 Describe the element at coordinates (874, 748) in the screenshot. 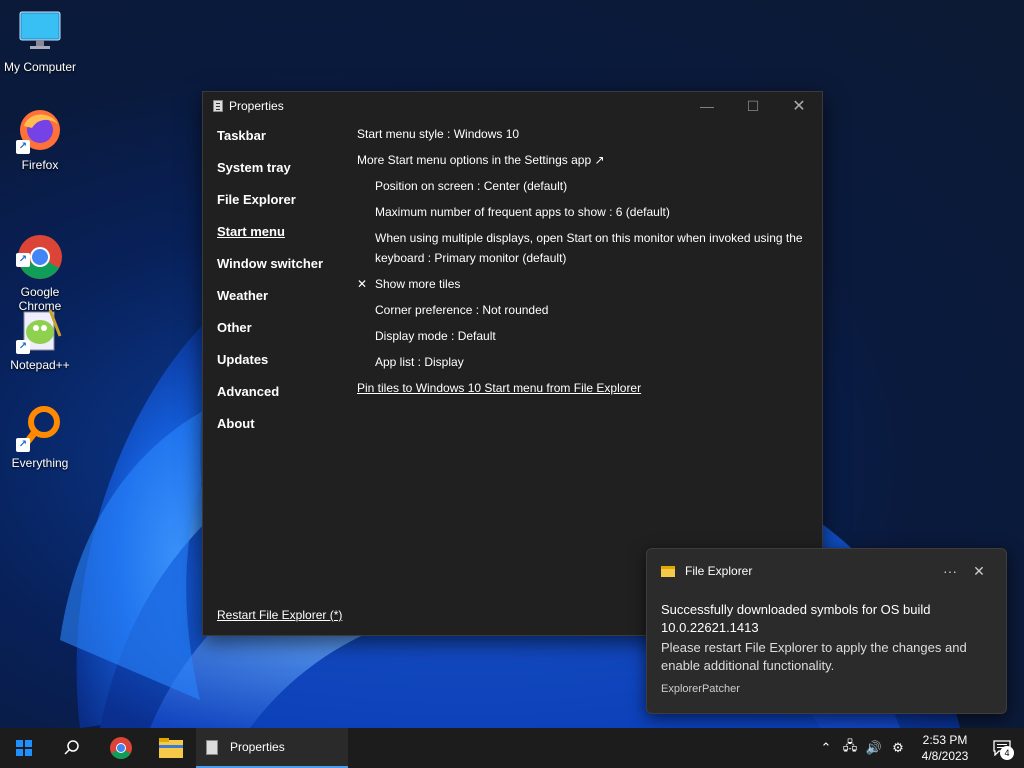

I see `volume-icon: 🔊` at that location.